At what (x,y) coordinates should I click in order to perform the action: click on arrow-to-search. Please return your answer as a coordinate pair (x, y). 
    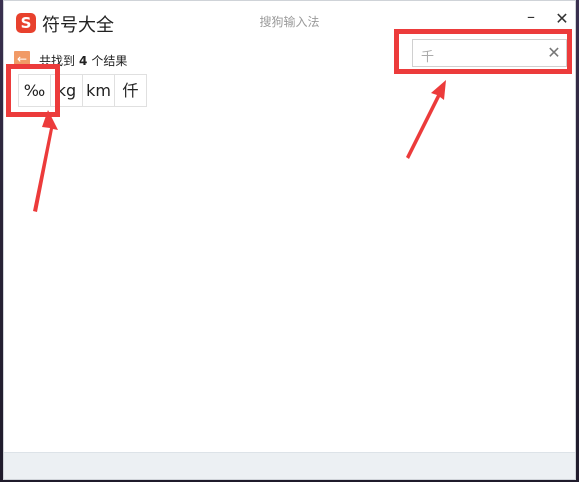
    Looking at the image, I should click on (426, 119).